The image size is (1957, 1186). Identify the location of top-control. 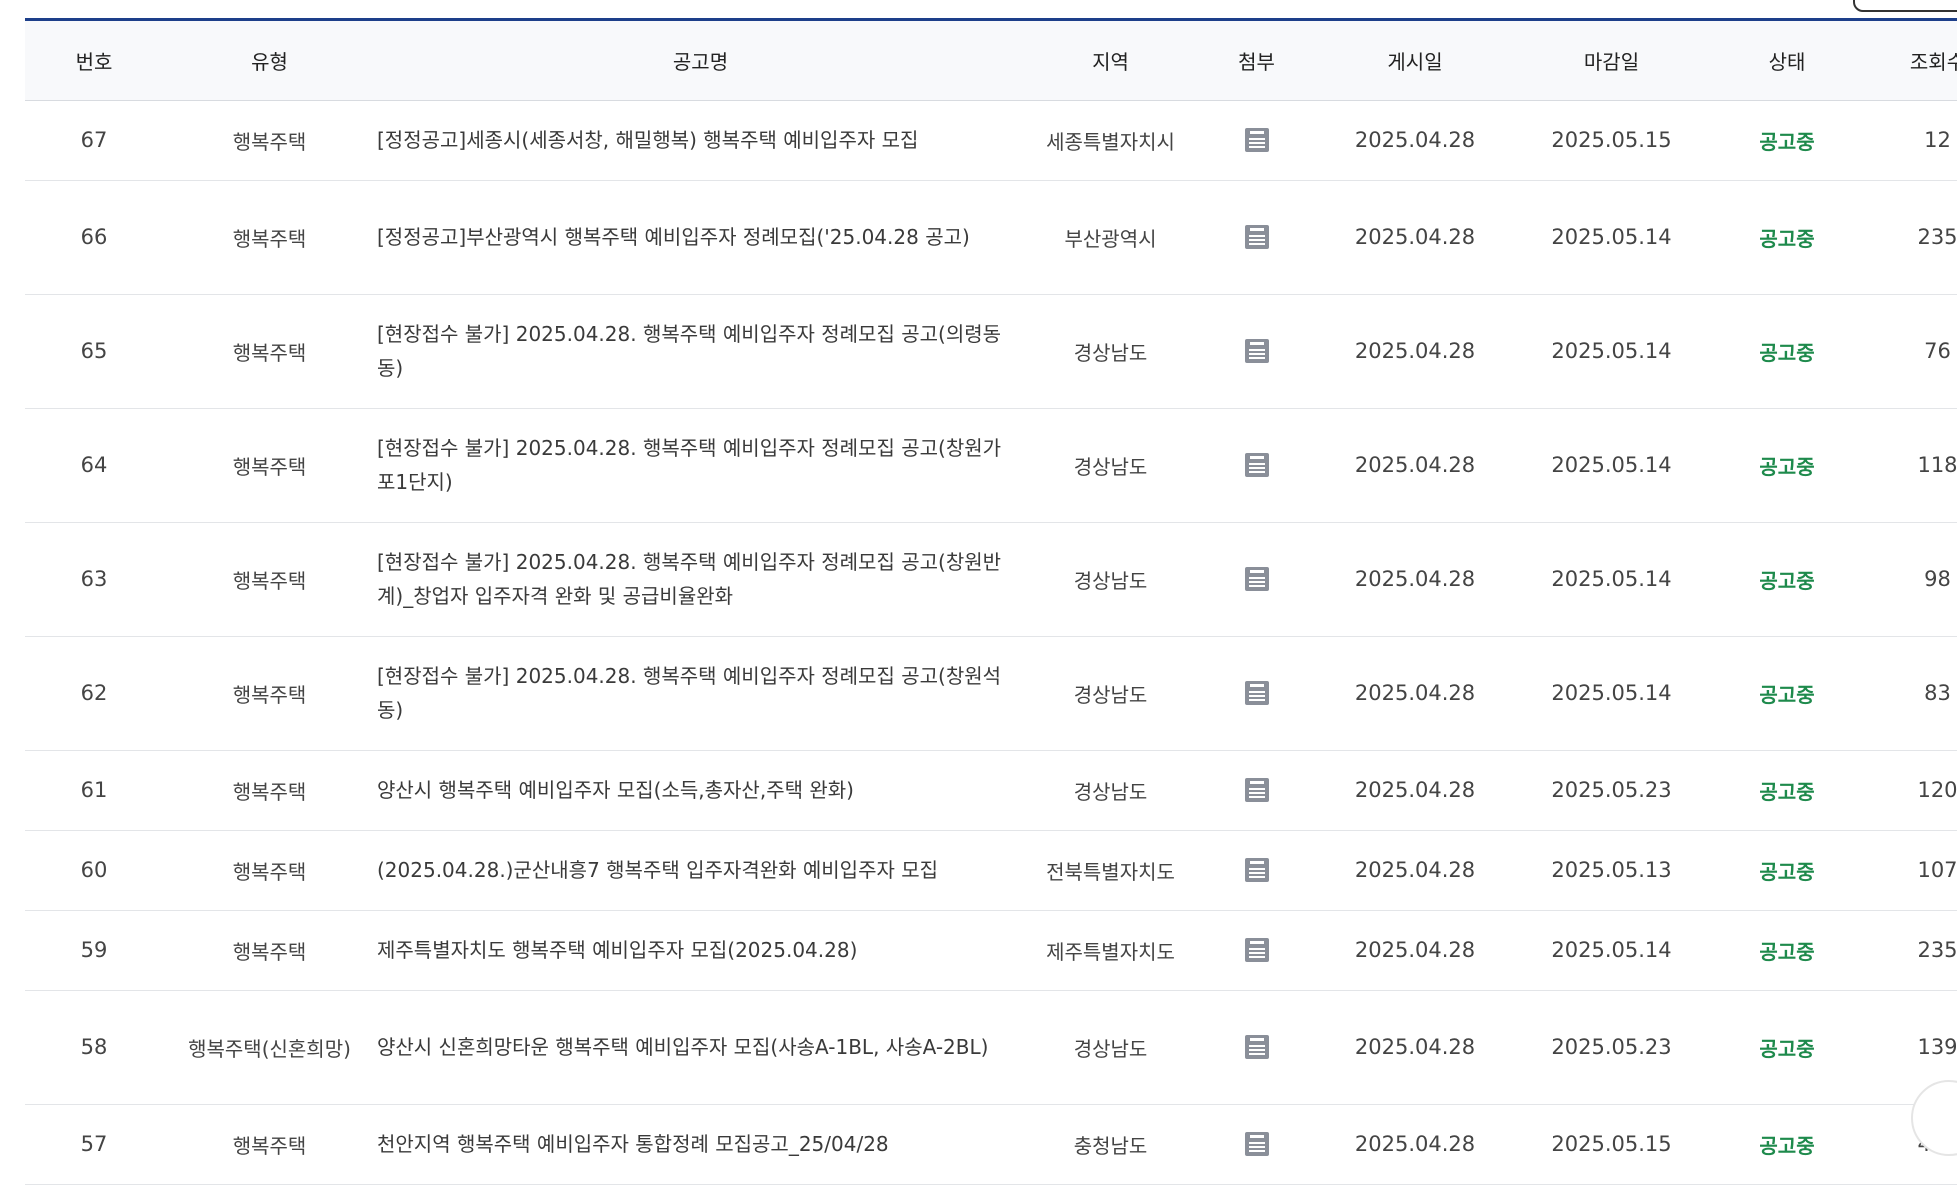
(1905, 6).